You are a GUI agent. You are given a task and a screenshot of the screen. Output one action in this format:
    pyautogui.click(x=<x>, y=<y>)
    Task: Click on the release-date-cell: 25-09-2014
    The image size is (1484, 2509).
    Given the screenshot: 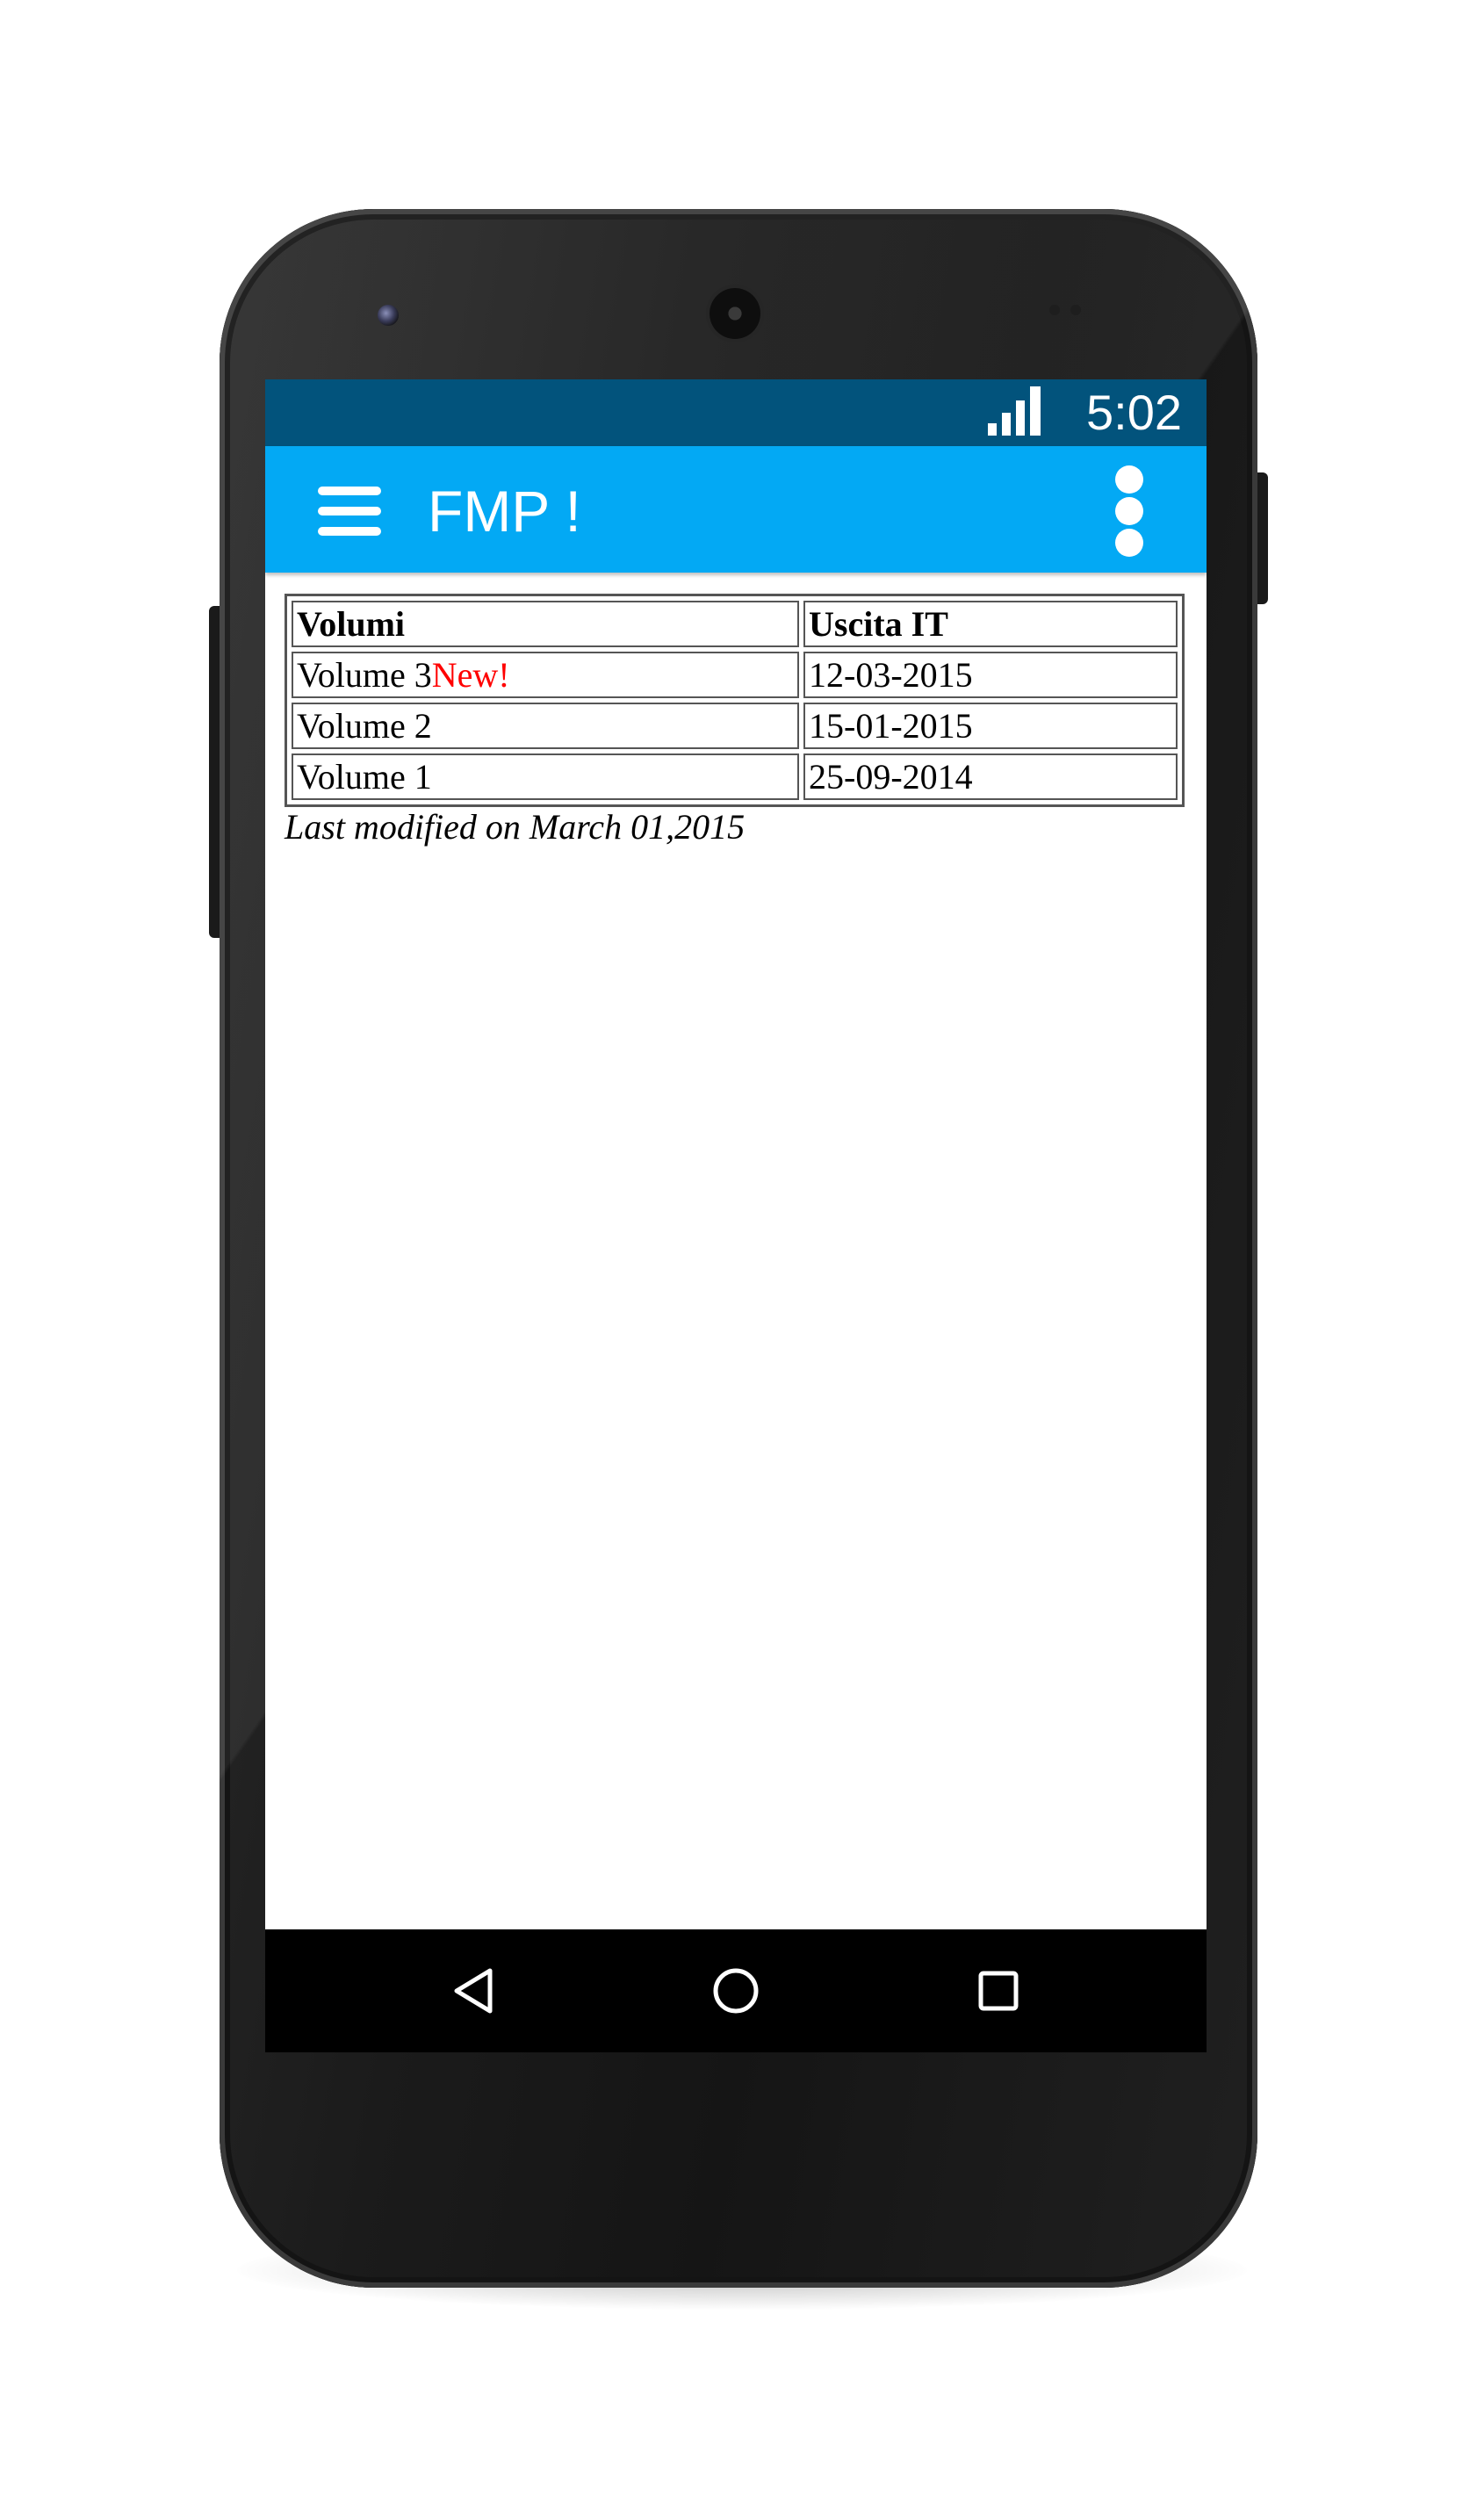 What is the action you would take?
    pyautogui.click(x=990, y=776)
    